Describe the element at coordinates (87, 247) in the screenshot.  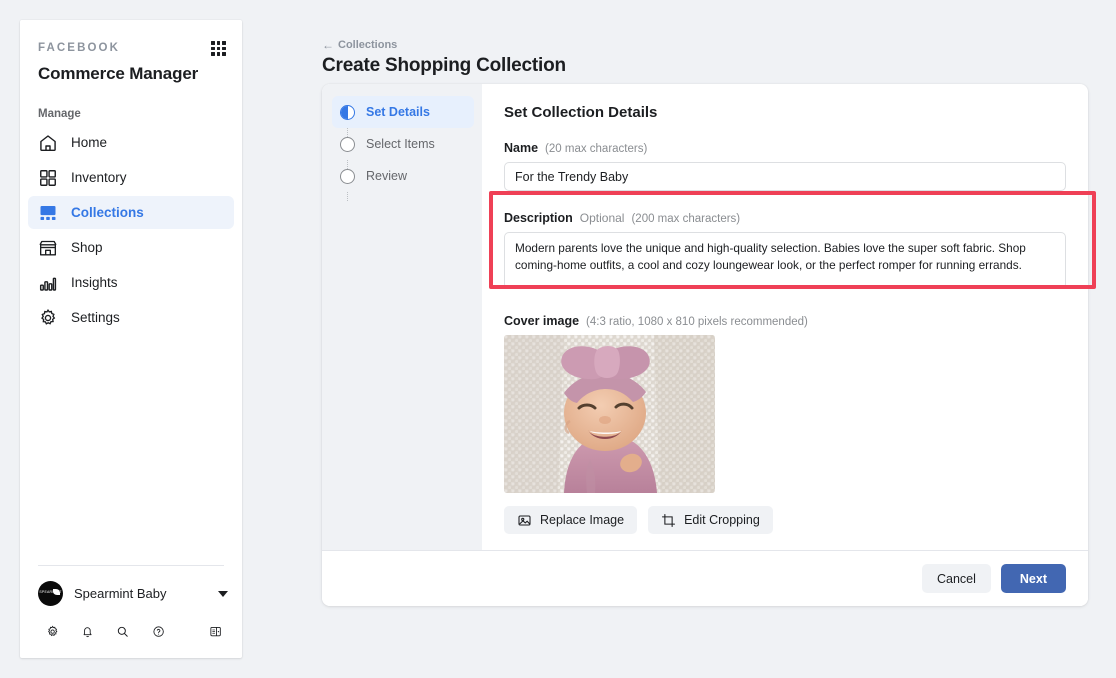
I see `sidebar-item-label: Shop` at that location.